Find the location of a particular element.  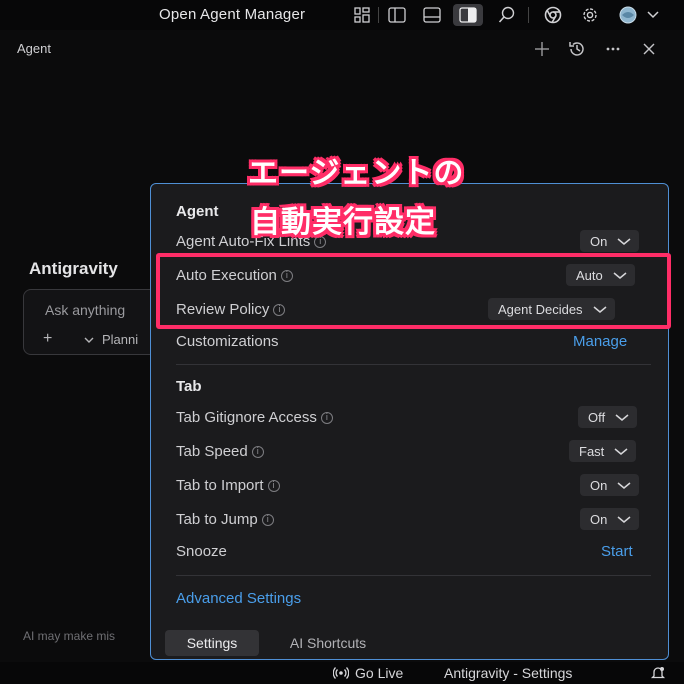

manage-link: Manage is located at coordinates (600, 341).